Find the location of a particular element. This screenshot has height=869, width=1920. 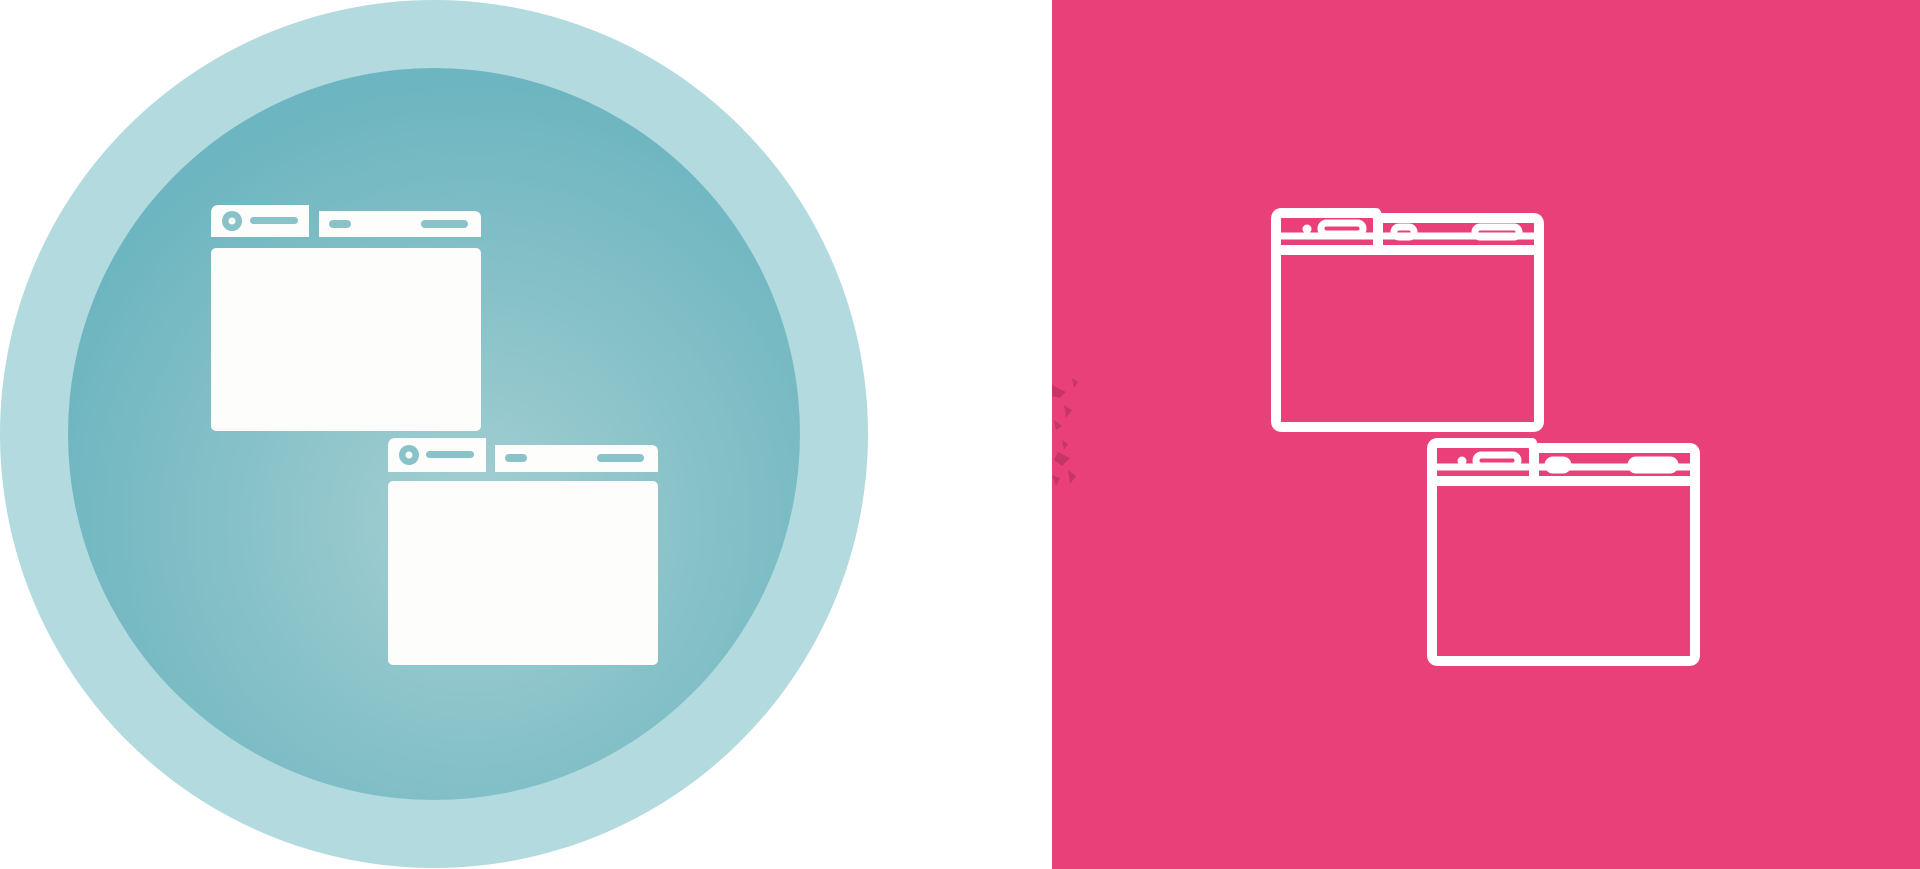

upper-window-address-bar is located at coordinates (274, 220).